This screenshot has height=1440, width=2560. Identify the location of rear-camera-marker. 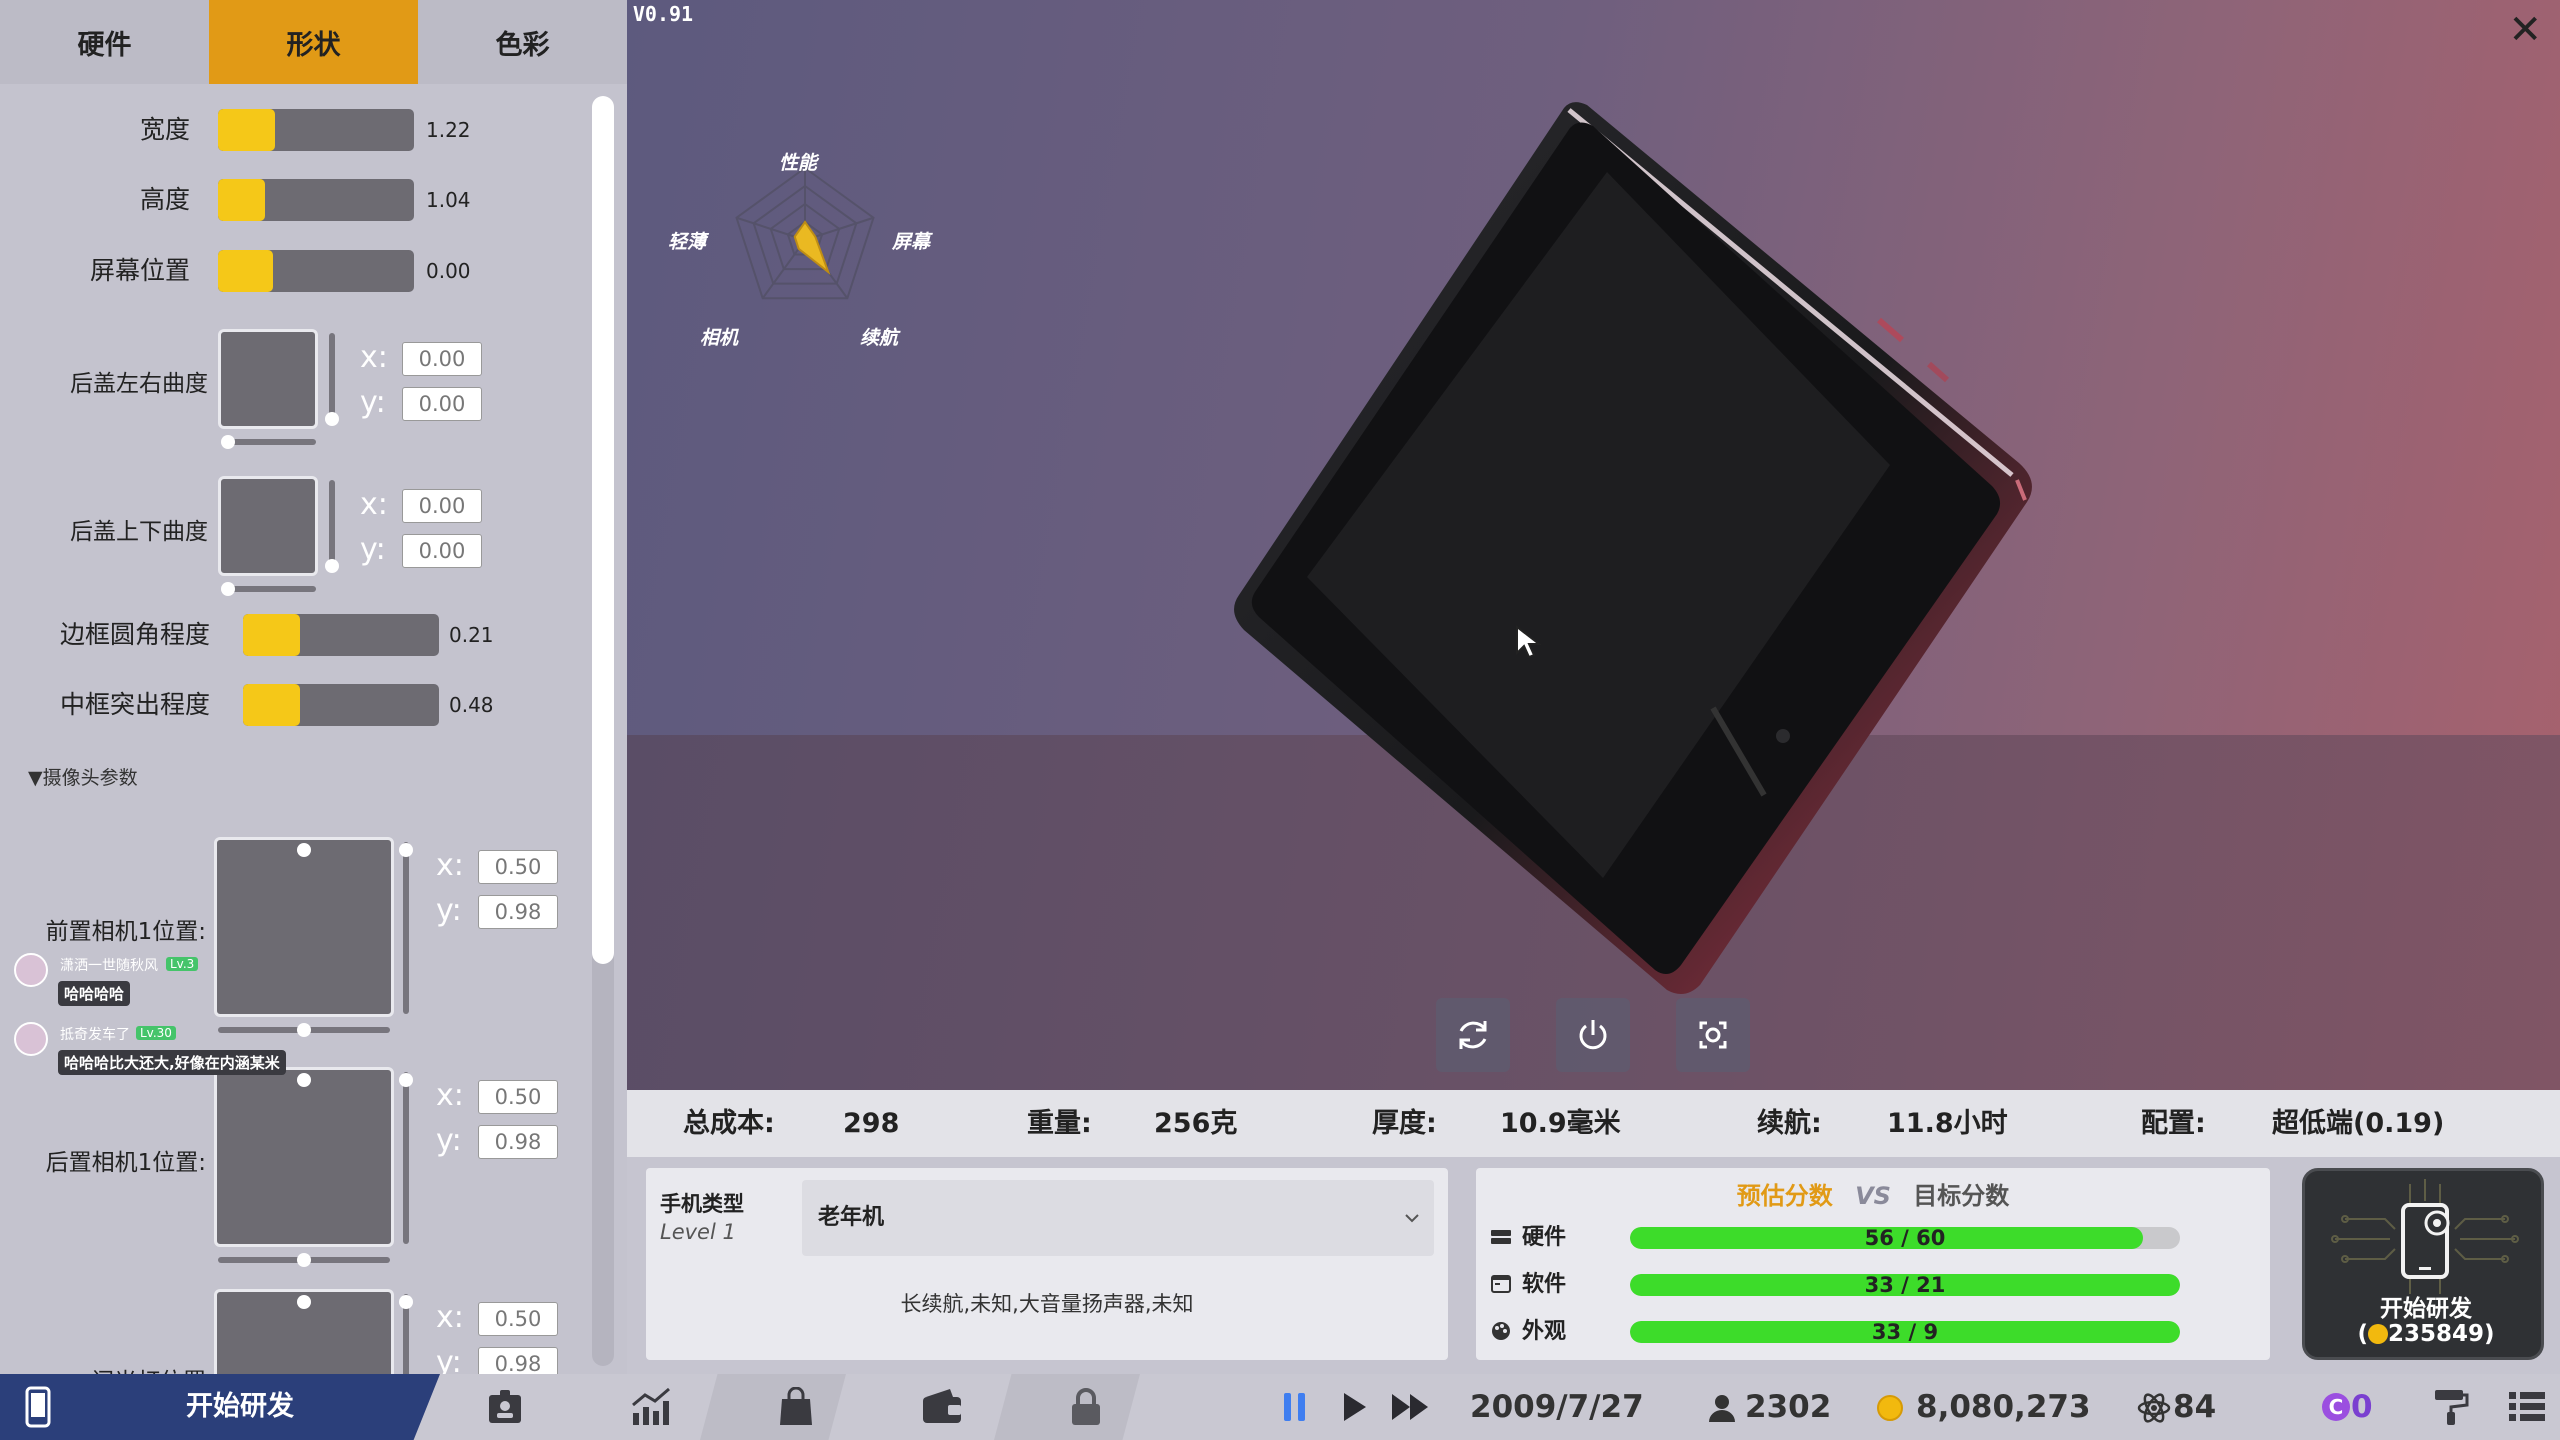
(304, 1080).